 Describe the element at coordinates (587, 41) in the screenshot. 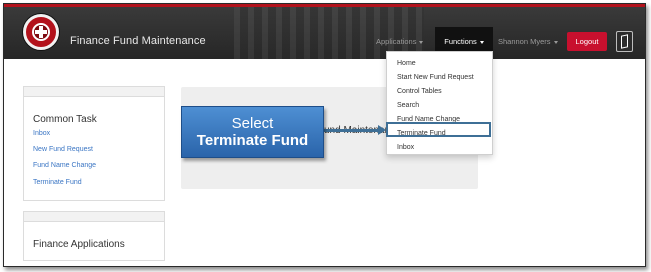

I see `logout-button: Logout` at that location.